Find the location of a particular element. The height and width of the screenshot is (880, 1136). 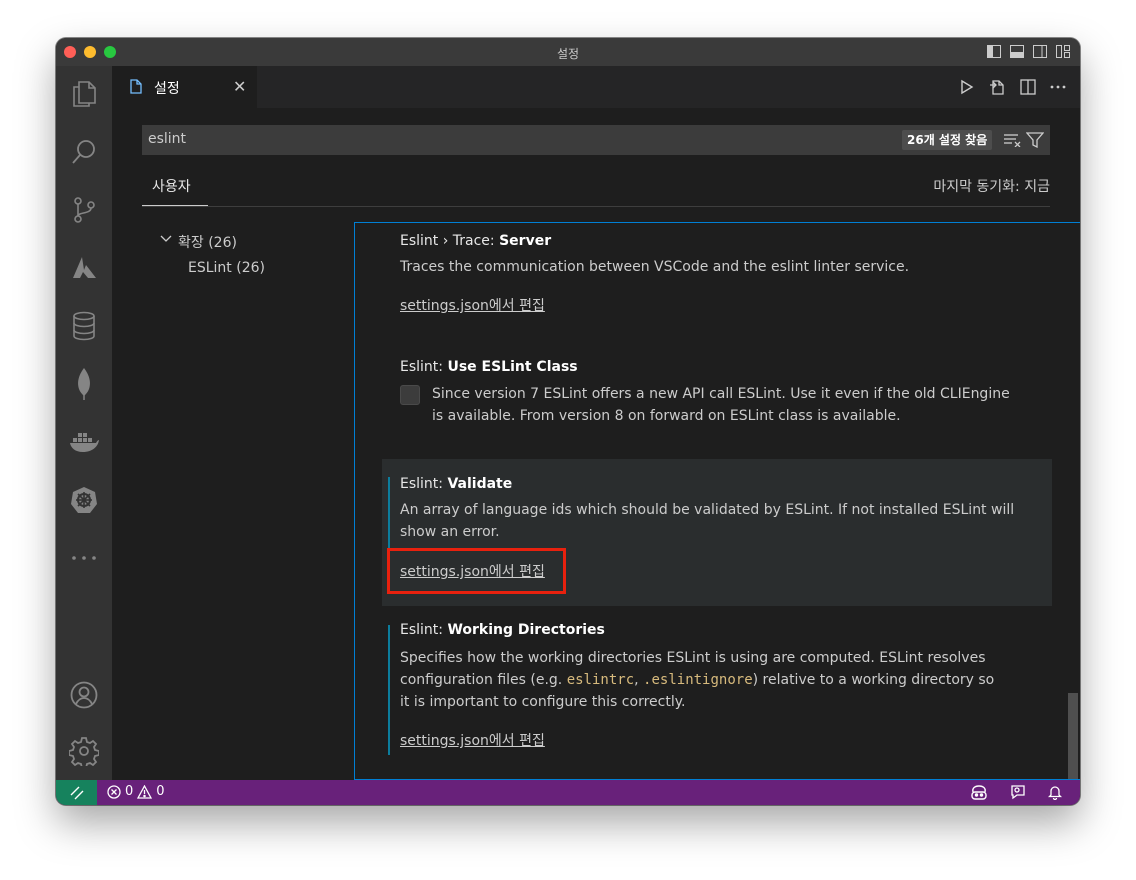

feedback-icon is located at coordinates (1018, 792).